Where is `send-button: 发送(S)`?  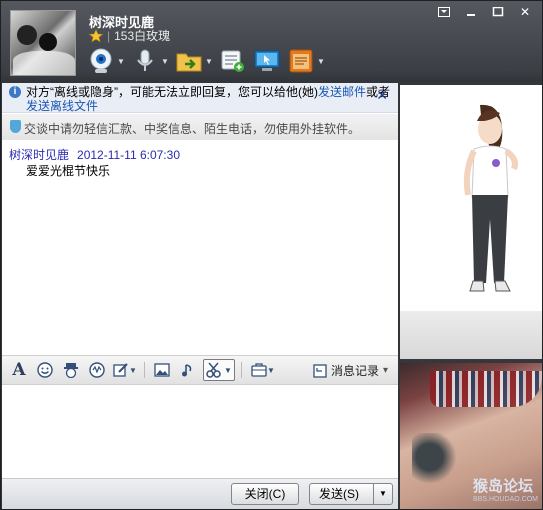
send-button: 发送(S) is located at coordinates (342, 494).